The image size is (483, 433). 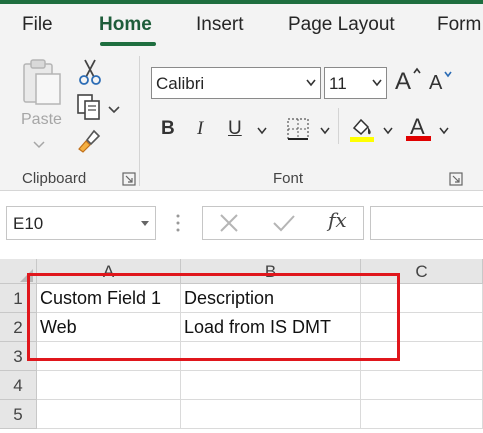 I want to click on fill-color-icon, so click(x=362, y=132).